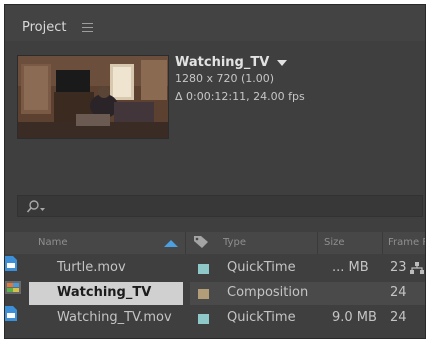  I want to click on sort-ascending-icon, so click(171, 243).